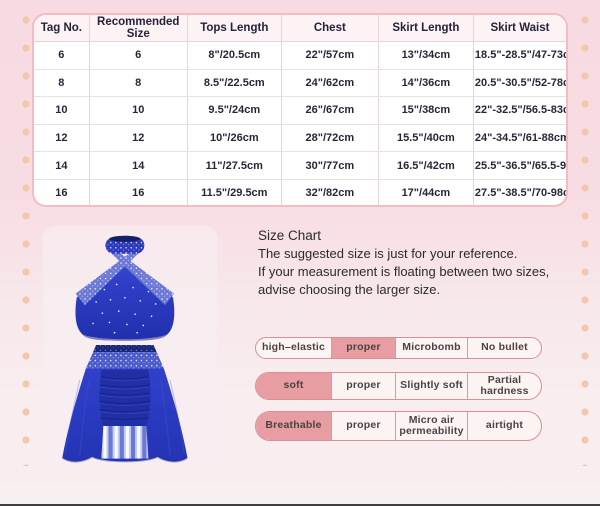 The image size is (600, 506). What do you see at coordinates (62, 28) in the screenshot?
I see `column-header: Tag No.` at bounding box center [62, 28].